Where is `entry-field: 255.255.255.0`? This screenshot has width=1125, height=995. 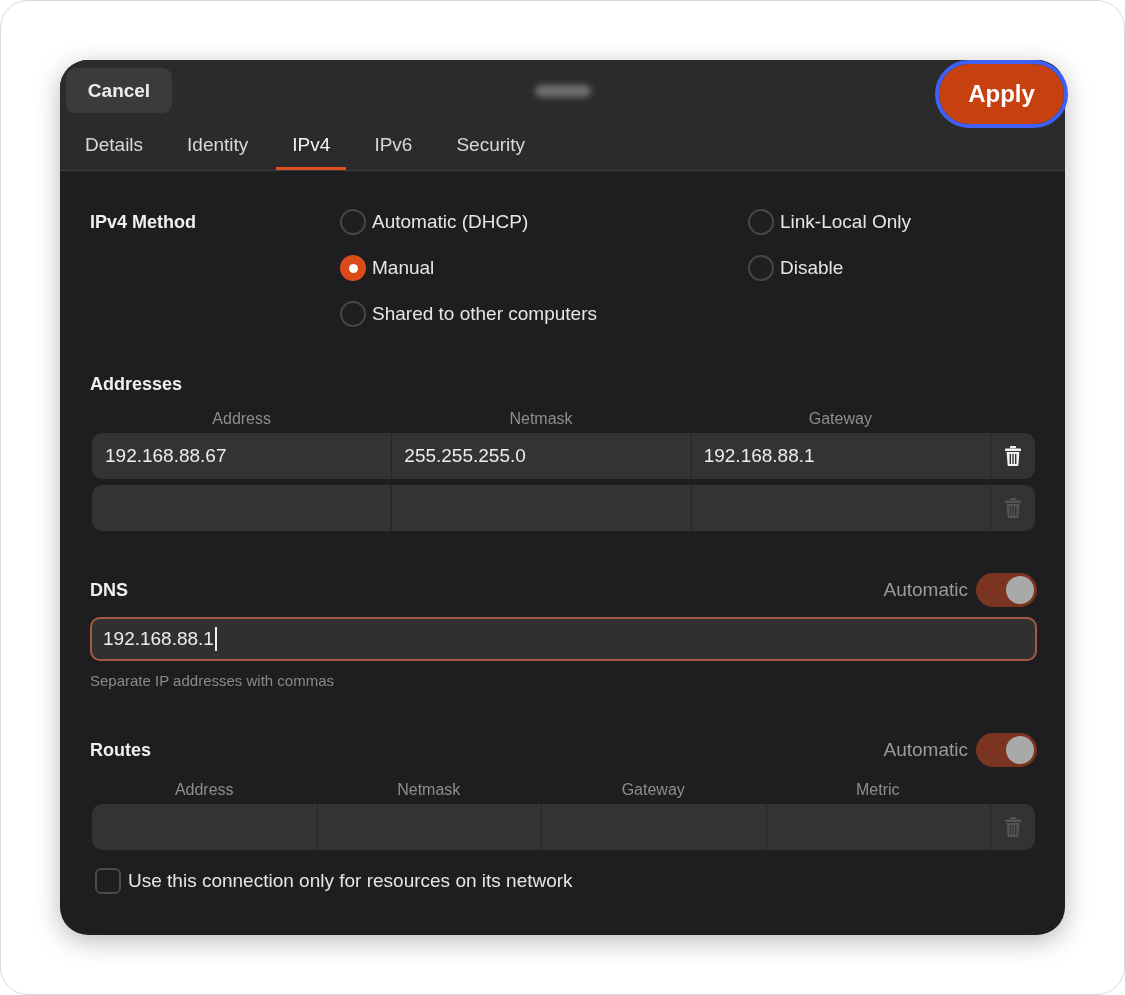 entry-field: 255.255.255.0 is located at coordinates (541, 456).